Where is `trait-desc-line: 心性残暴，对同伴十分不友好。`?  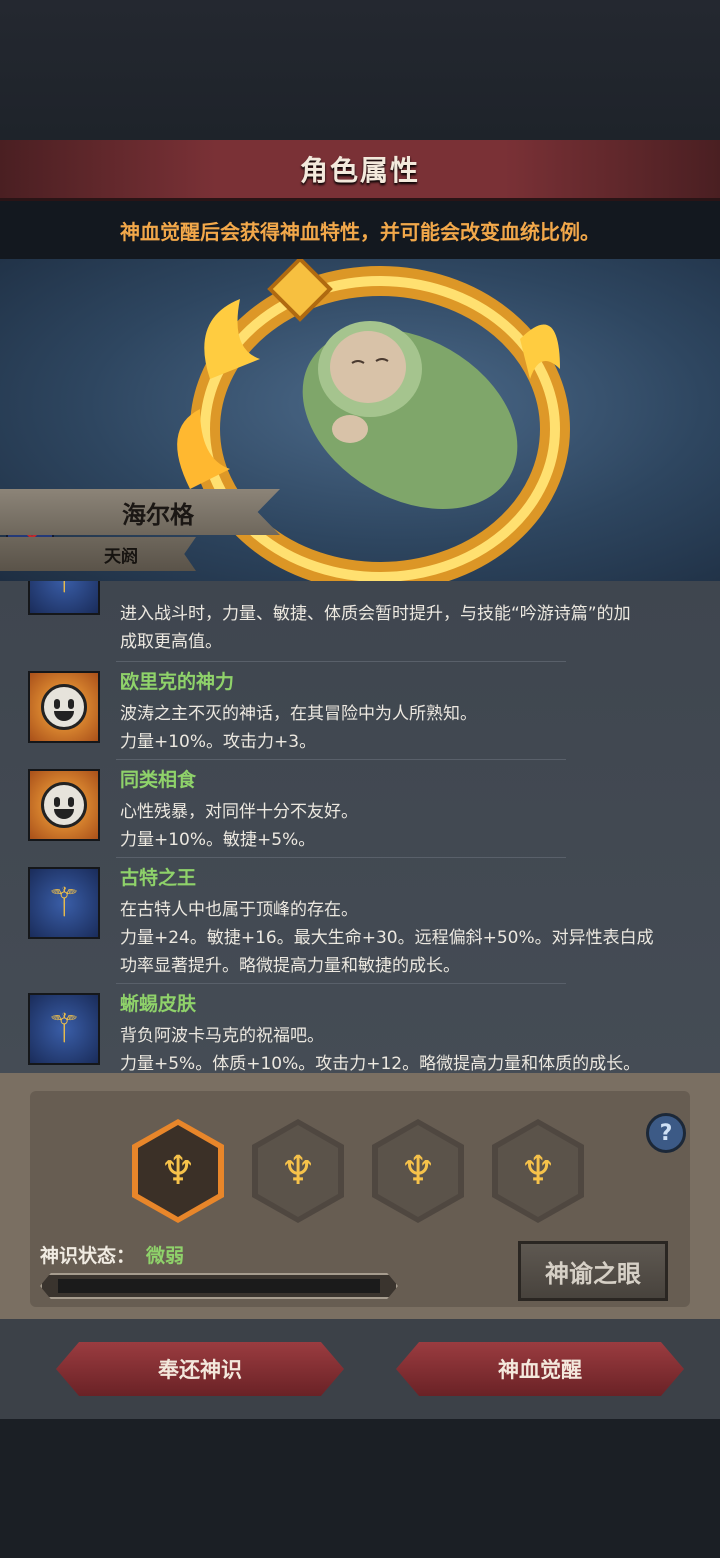 trait-desc-line: 心性残暴，对同伴十分不友好。 is located at coordinates (239, 812).